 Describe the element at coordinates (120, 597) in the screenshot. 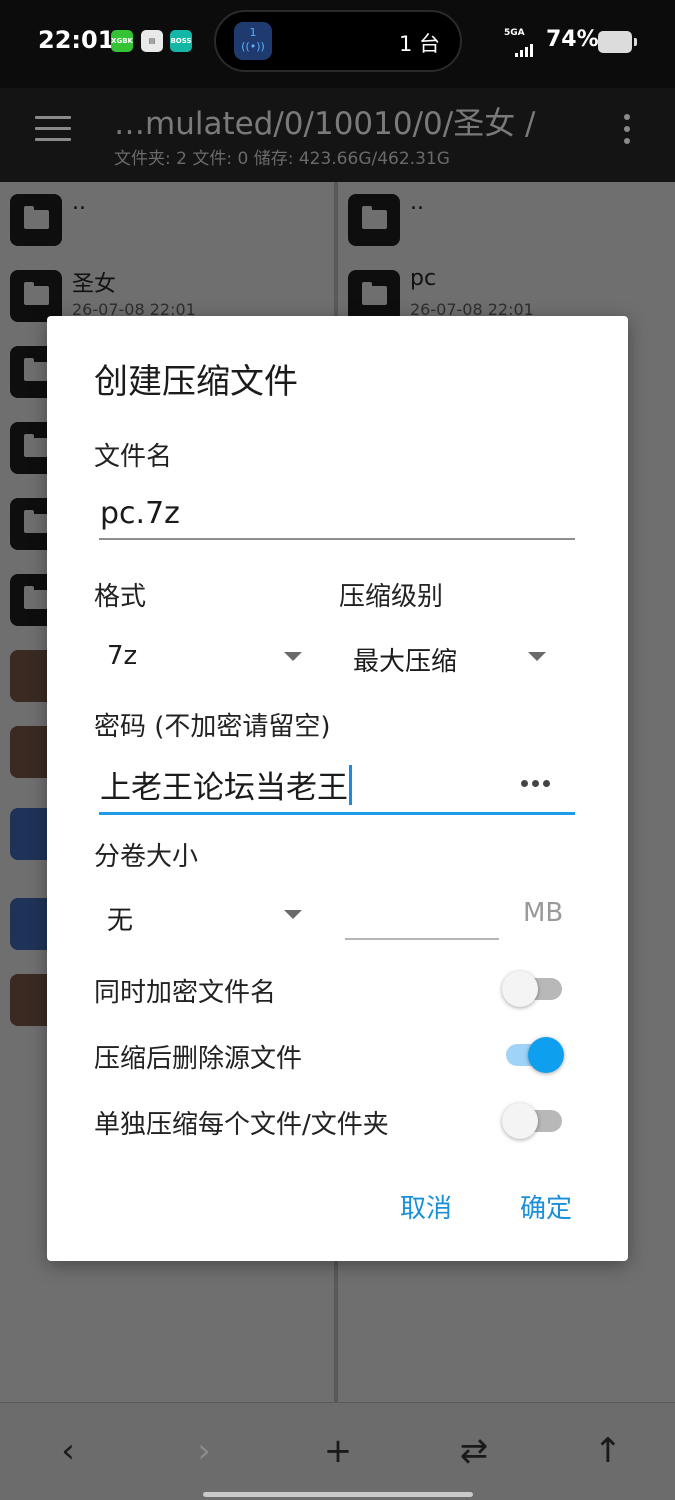

I see `format-label: 格式` at that location.